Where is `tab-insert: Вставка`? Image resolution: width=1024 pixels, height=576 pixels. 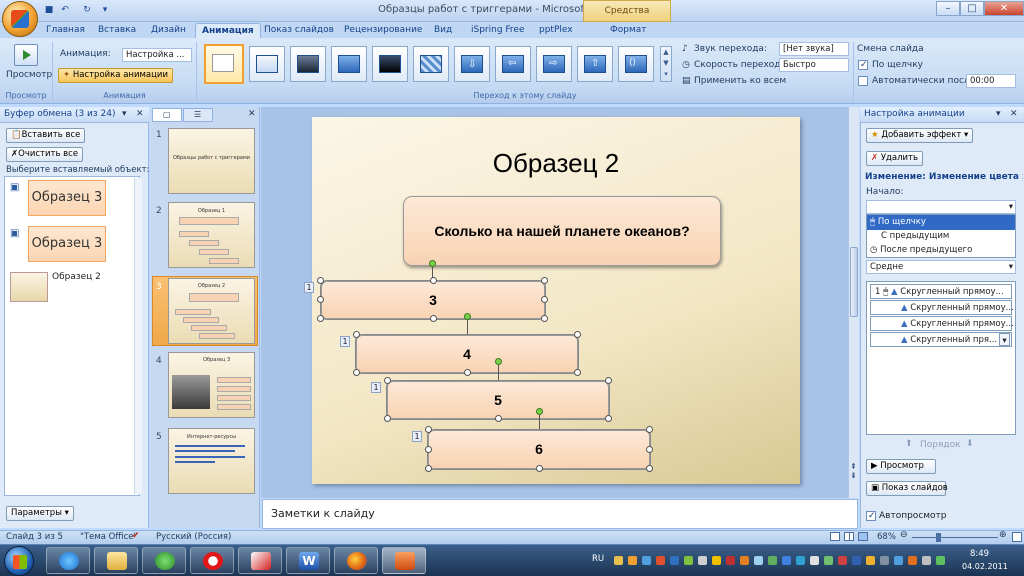
tab-insert: Вставка is located at coordinates (117, 30).